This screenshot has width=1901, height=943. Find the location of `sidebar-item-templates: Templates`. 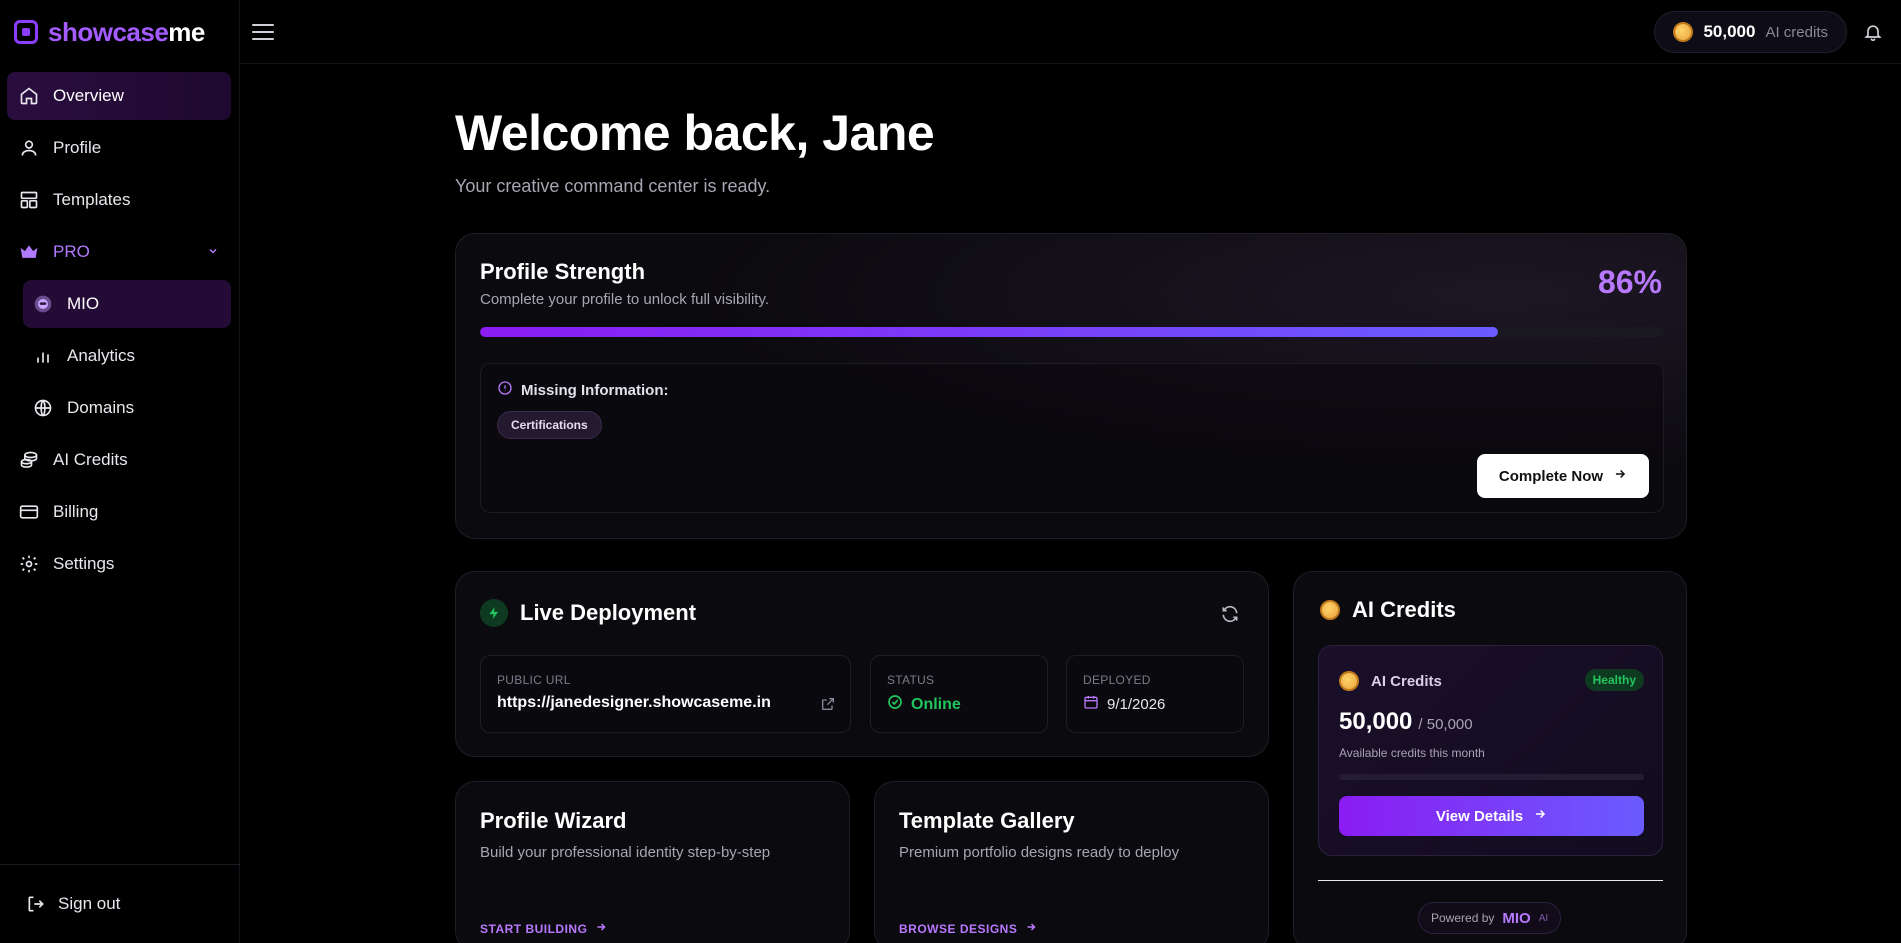

sidebar-item-templates: Templates is located at coordinates (119, 200).